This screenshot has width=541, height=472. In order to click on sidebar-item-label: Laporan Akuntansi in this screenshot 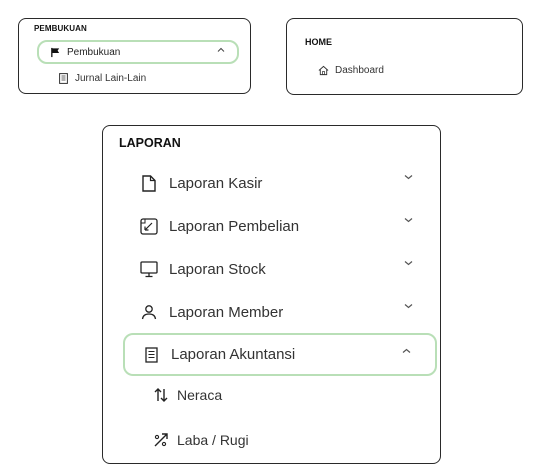, I will do `click(233, 354)`.